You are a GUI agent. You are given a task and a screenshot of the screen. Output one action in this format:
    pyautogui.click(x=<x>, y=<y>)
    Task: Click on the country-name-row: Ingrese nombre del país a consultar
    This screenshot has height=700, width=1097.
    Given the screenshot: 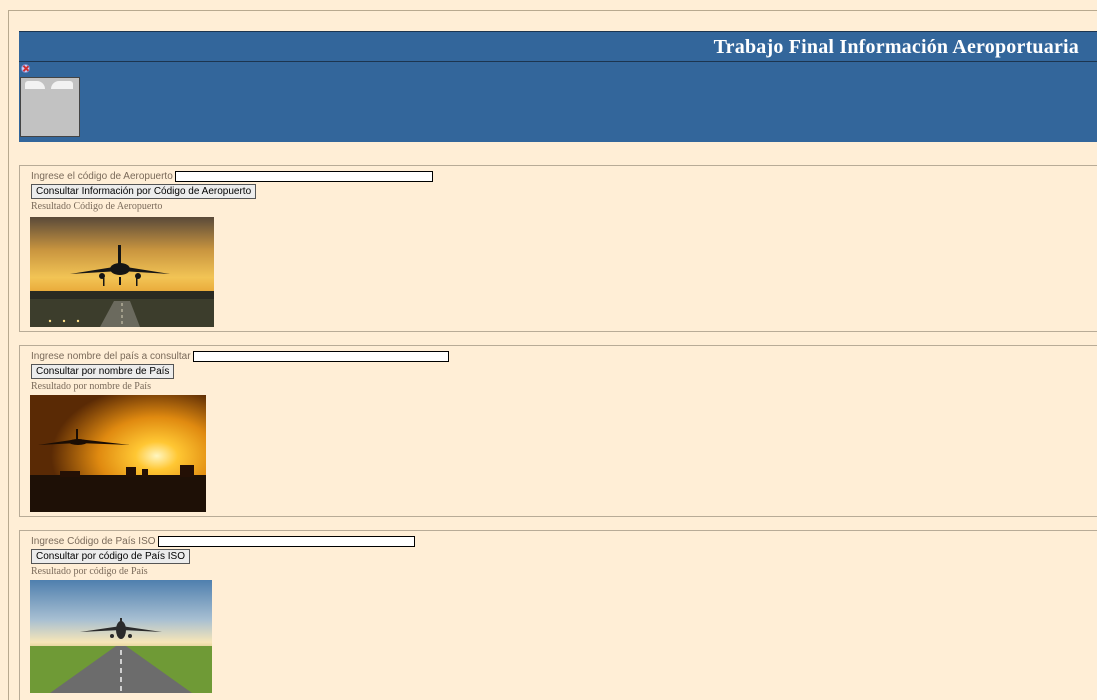 What is the action you would take?
    pyautogui.click(x=240, y=356)
    